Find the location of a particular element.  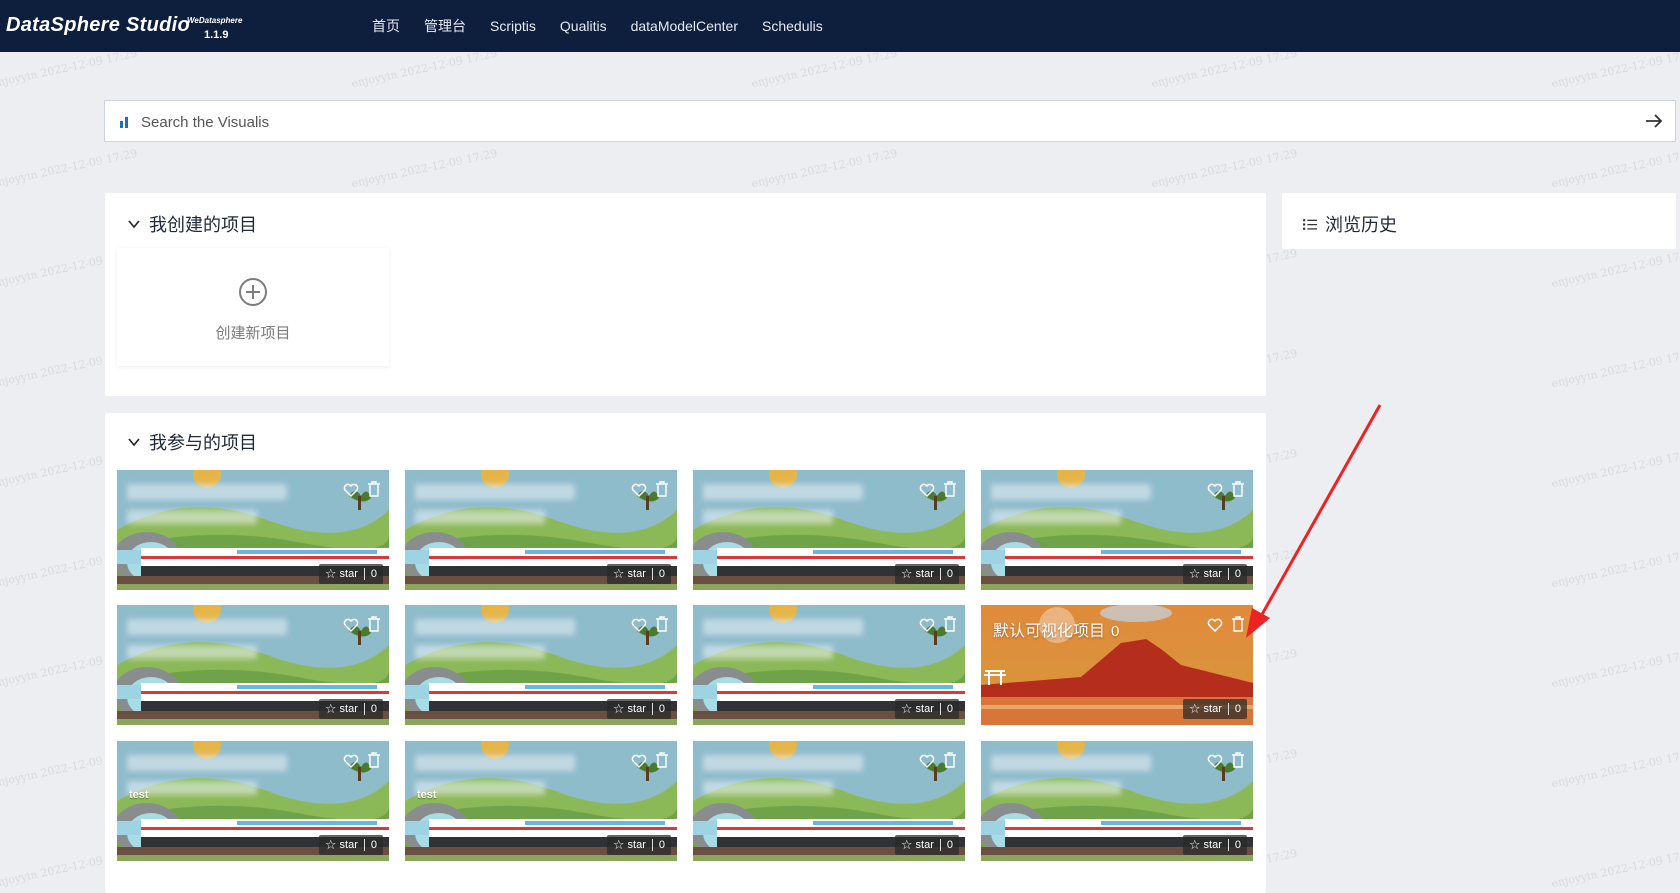

search-input is located at coordinates (871, 122).